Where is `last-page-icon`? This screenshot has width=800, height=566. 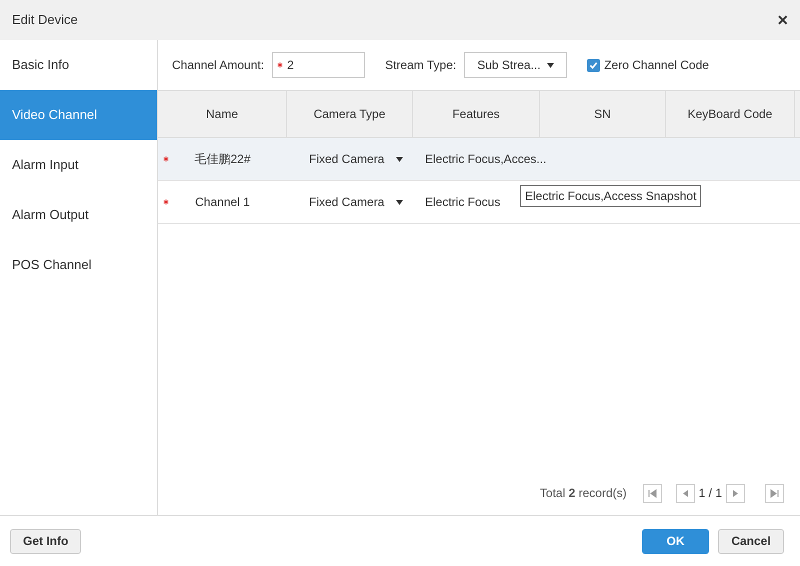
last-page-icon is located at coordinates (774, 493).